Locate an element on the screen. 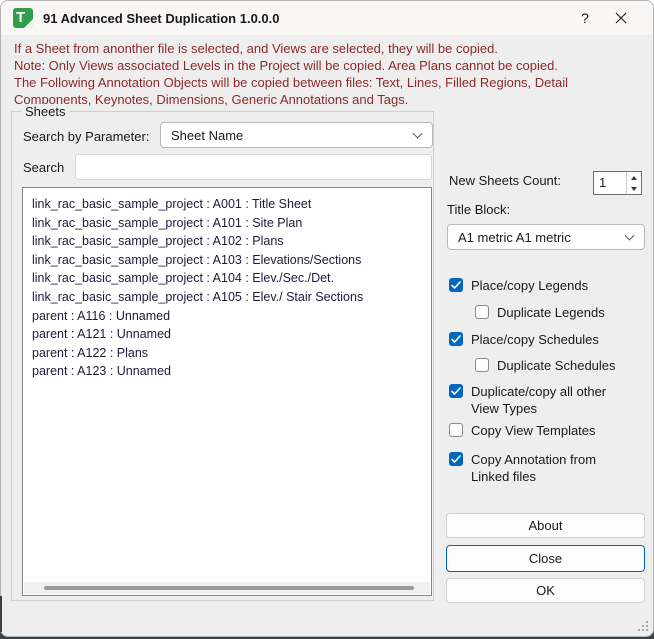 This screenshot has width=654, height=639. list-item: parent : A123 : Unnamed is located at coordinates (231, 371).